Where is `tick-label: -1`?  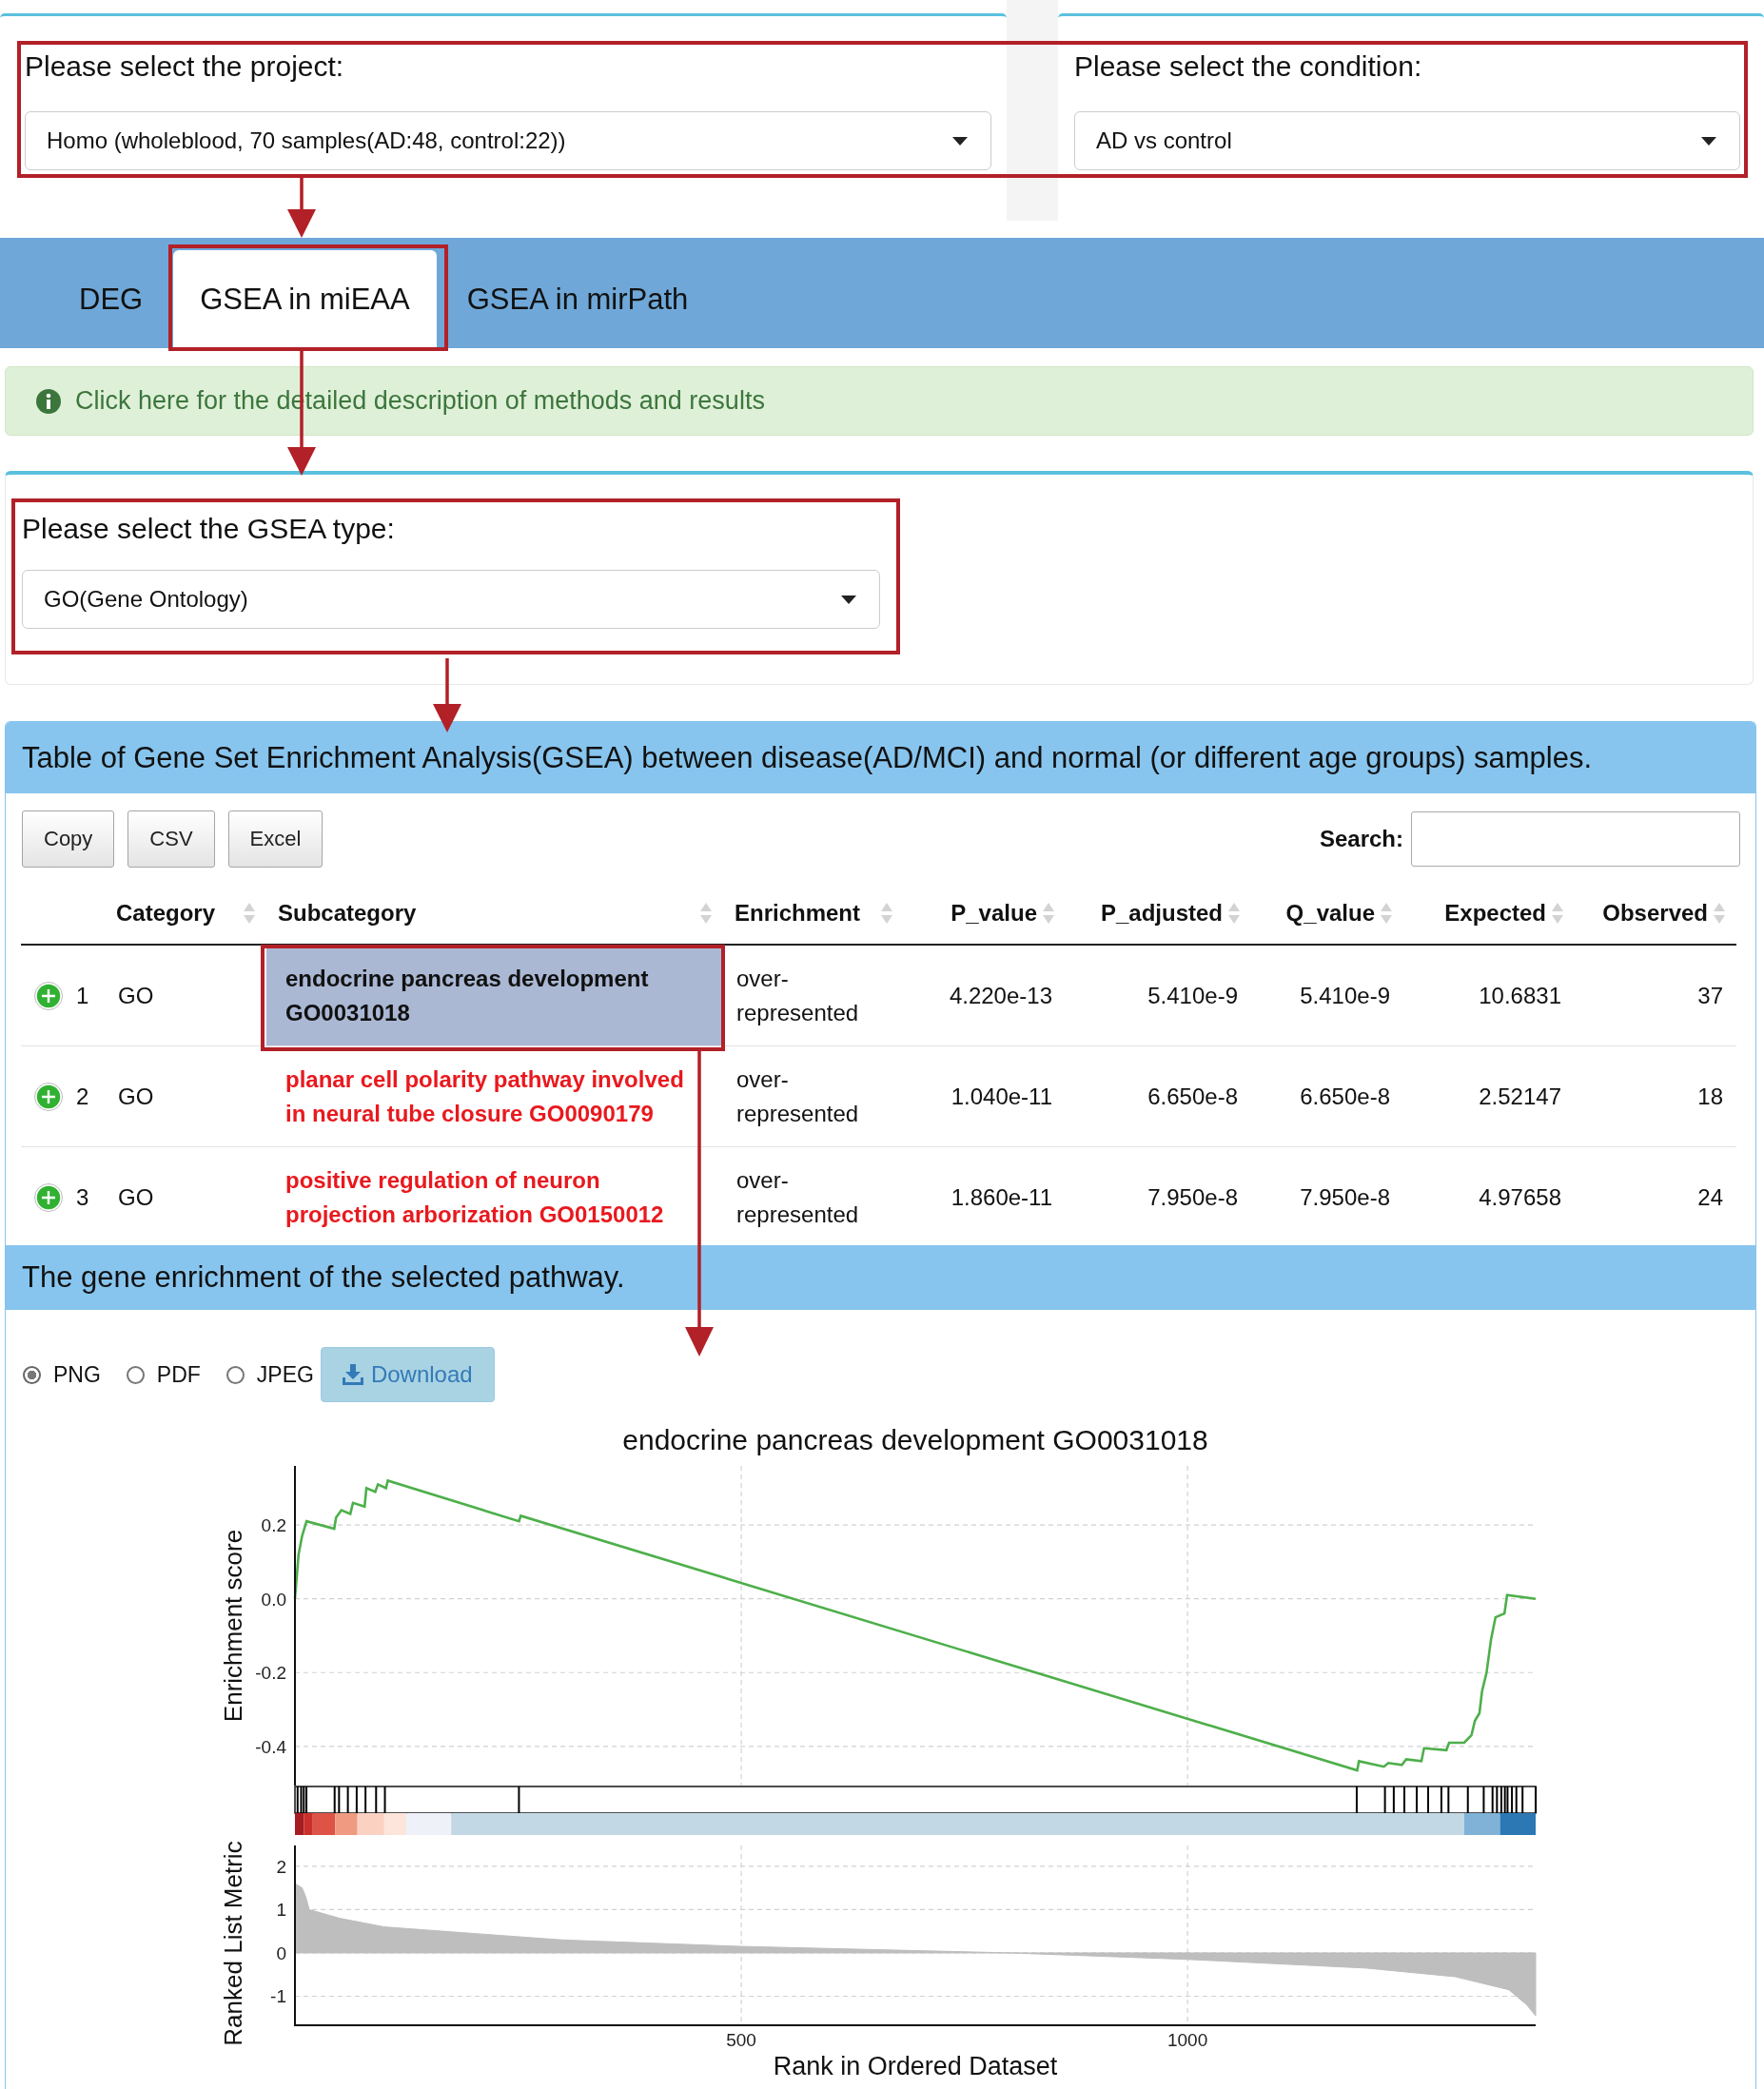 tick-label: -1 is located at coordinates (278, 1996).